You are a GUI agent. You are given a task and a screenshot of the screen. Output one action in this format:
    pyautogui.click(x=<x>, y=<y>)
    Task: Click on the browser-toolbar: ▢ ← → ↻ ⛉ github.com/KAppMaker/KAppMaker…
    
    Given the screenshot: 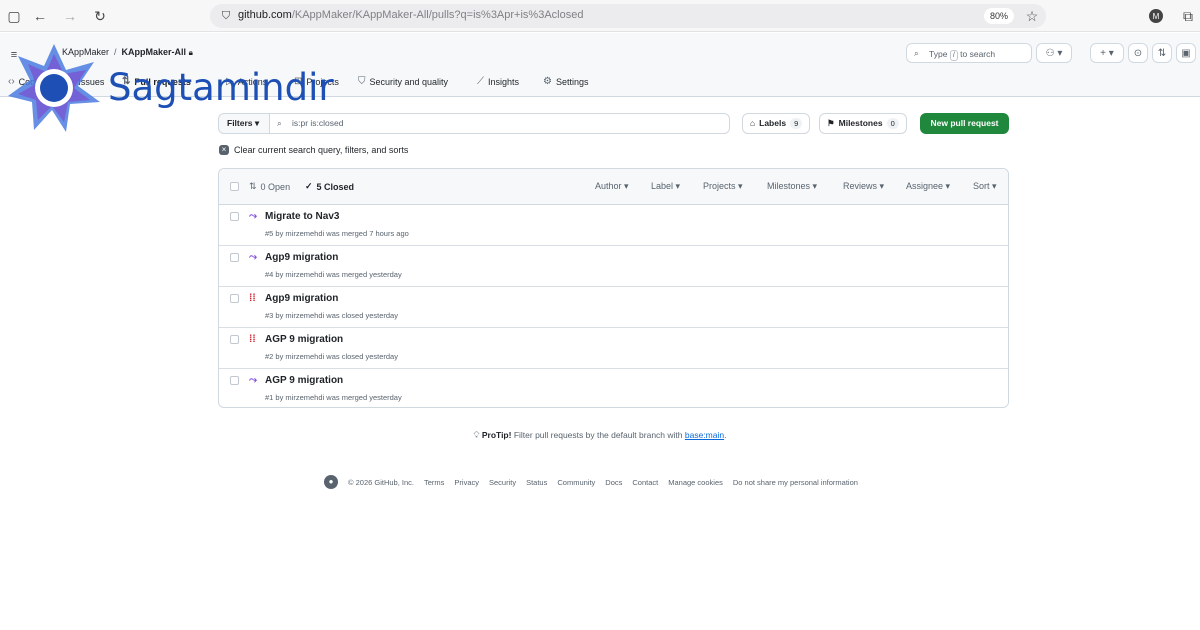 What is the action you would take?
    pyautogui.click(x=600, y=16)
    